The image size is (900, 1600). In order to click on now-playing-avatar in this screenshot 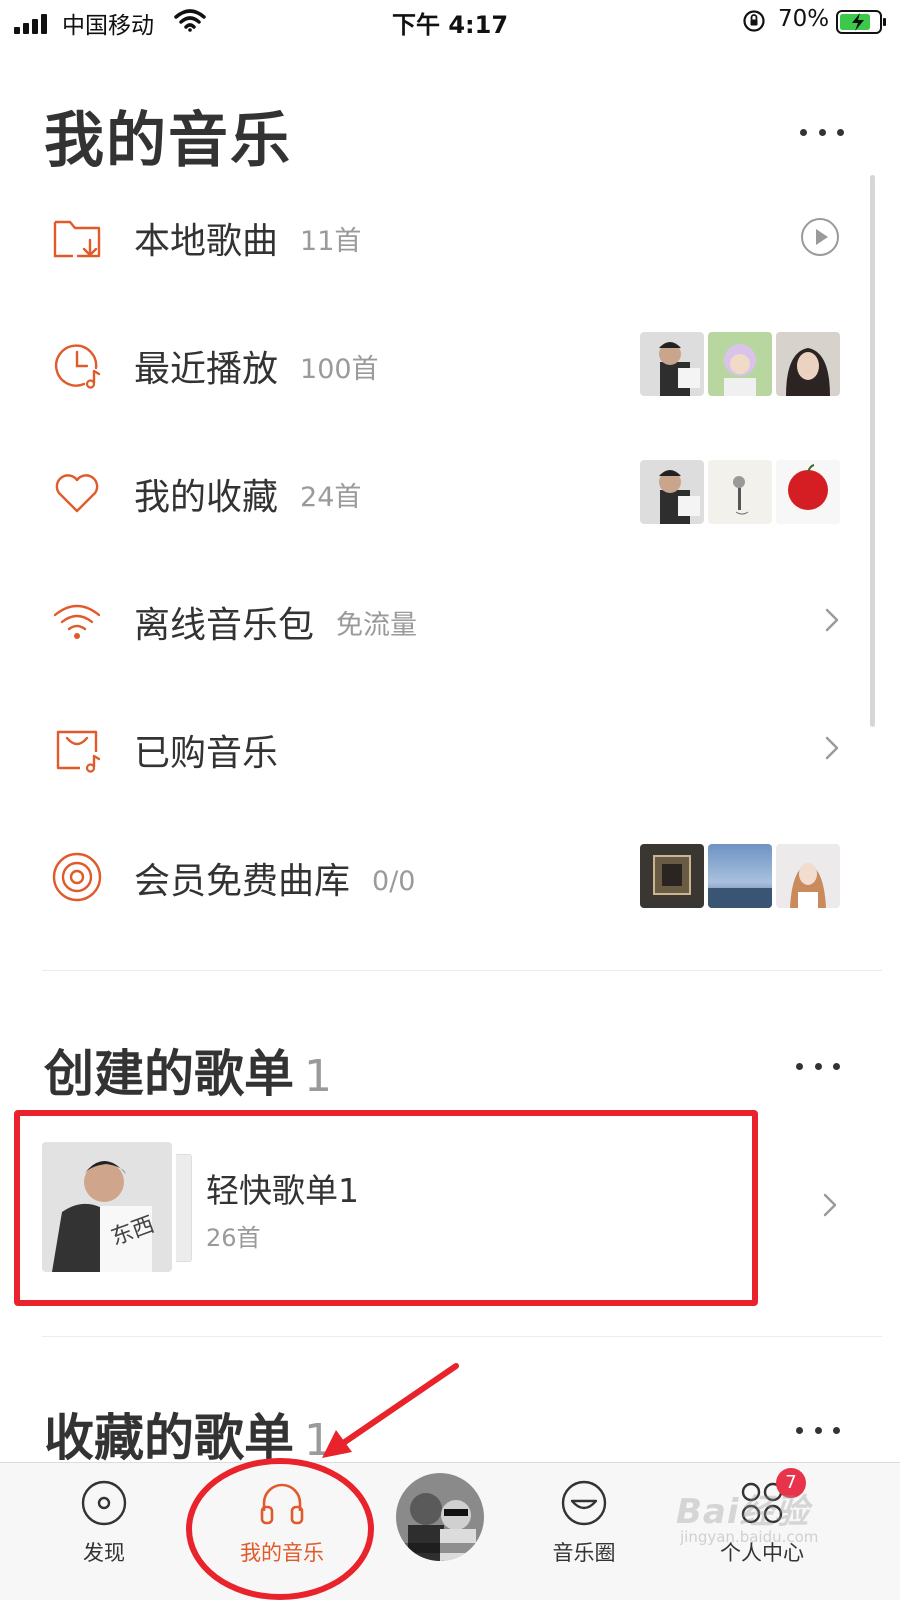, I will do `click(440, 1517)`.